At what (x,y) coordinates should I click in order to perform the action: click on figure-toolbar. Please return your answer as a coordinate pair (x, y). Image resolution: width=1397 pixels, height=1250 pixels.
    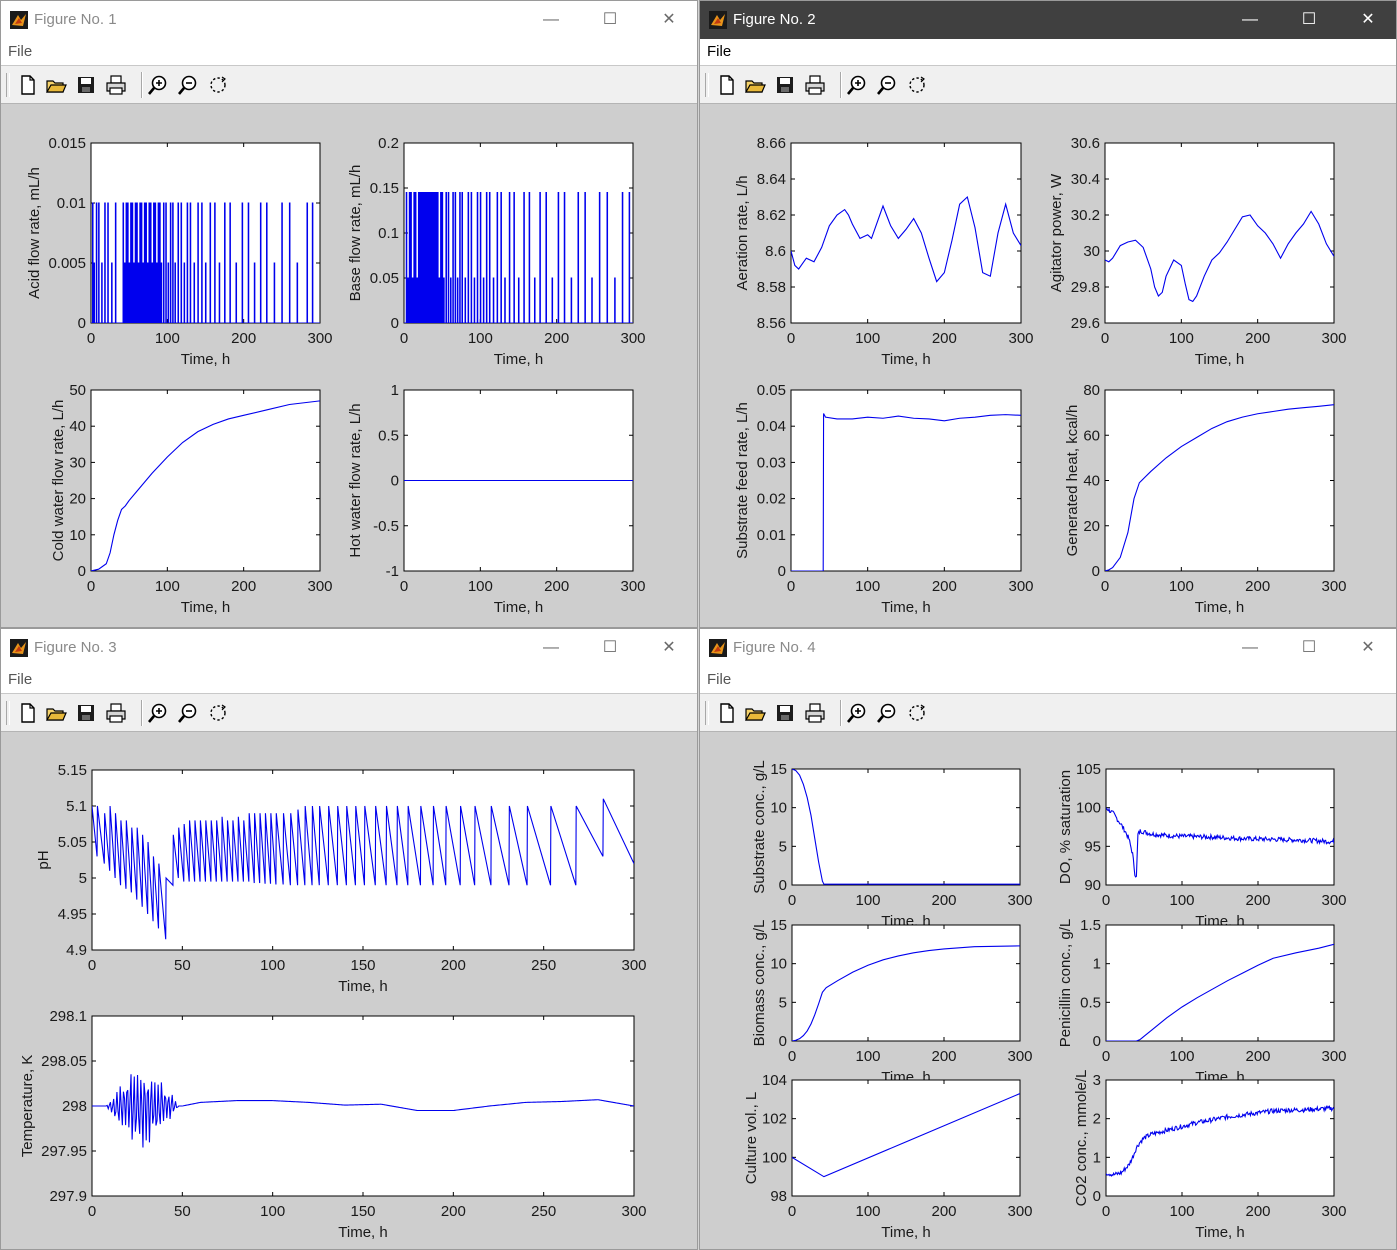
    Looking at the image, I should click on (349, 84).